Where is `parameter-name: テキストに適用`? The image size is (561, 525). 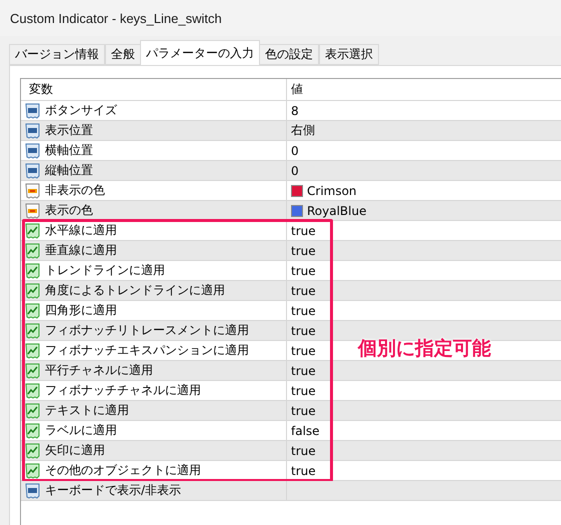
parameter-name: テキストに適用 is located at coordinates (87, 410).